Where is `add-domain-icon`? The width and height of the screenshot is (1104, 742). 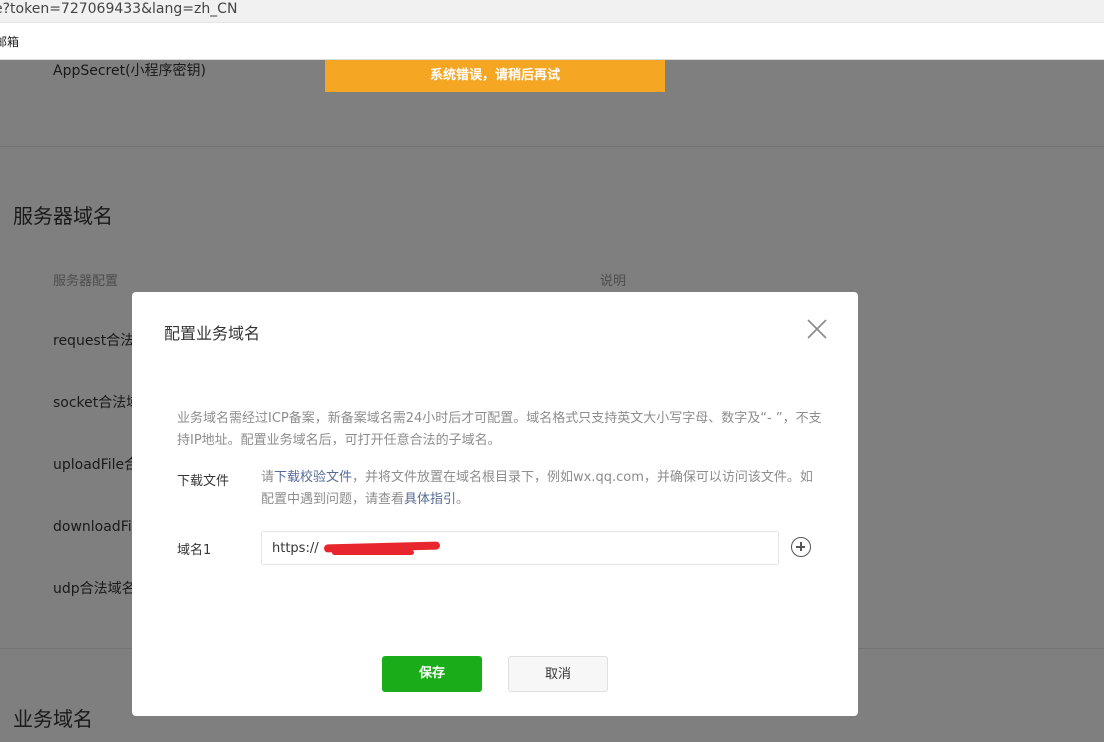 add-domain-icon is located at coordinates (801, 547).